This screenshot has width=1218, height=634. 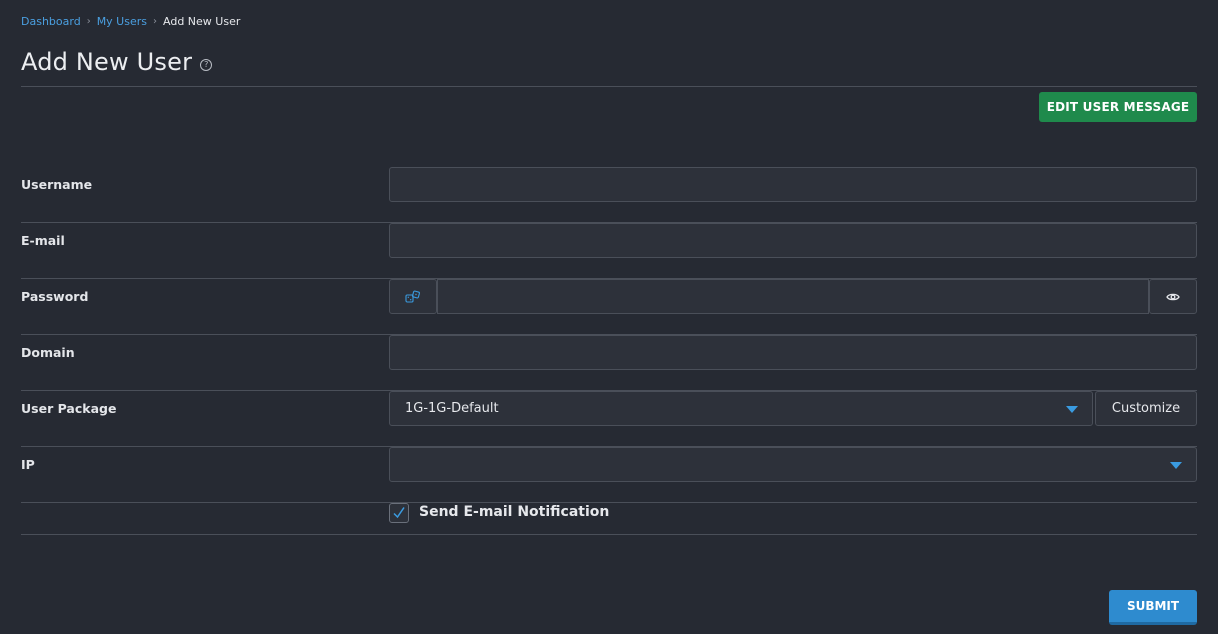 I want to click on title-divider, so click(x=609, y=86).